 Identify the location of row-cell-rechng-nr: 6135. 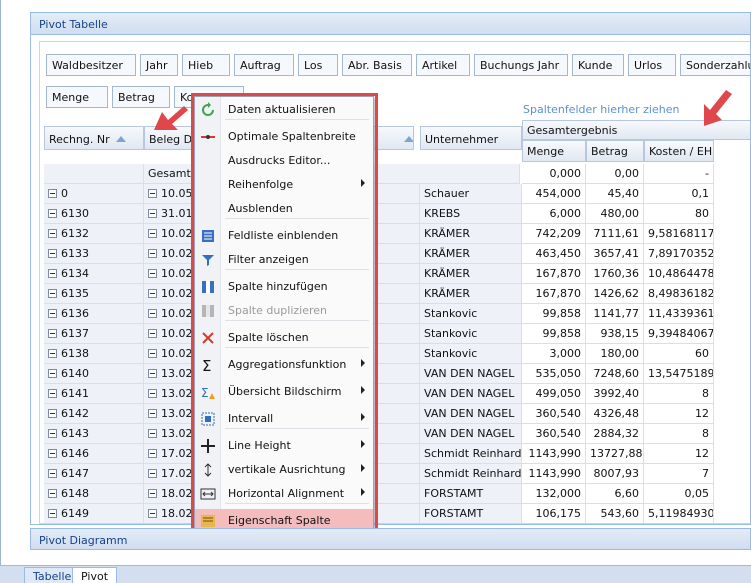
(94, 294).